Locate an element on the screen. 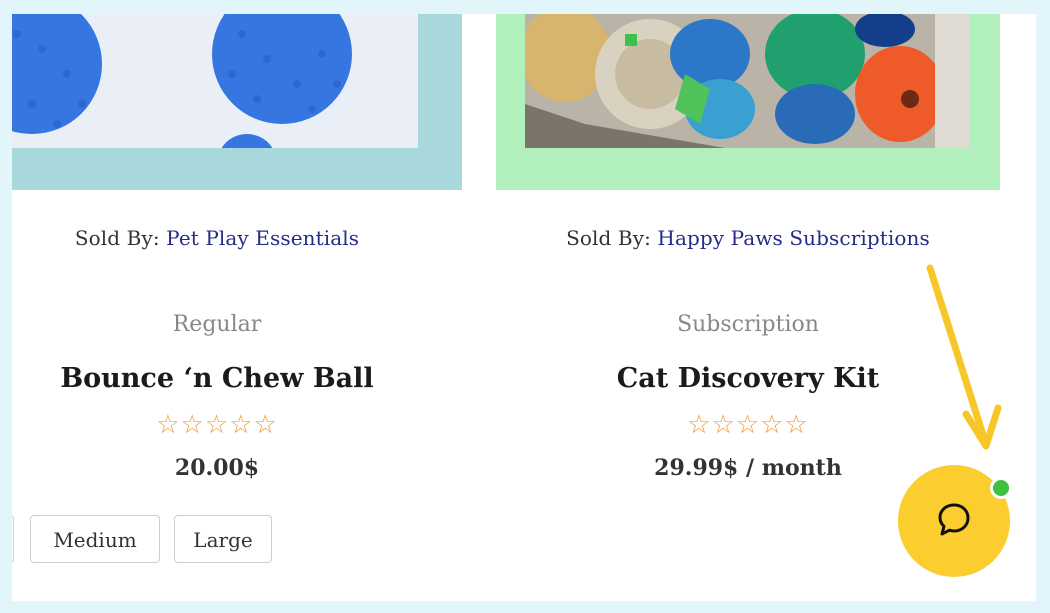  product-title: Bounce ‘n Chew Ball is located at coordinates (217, 378).